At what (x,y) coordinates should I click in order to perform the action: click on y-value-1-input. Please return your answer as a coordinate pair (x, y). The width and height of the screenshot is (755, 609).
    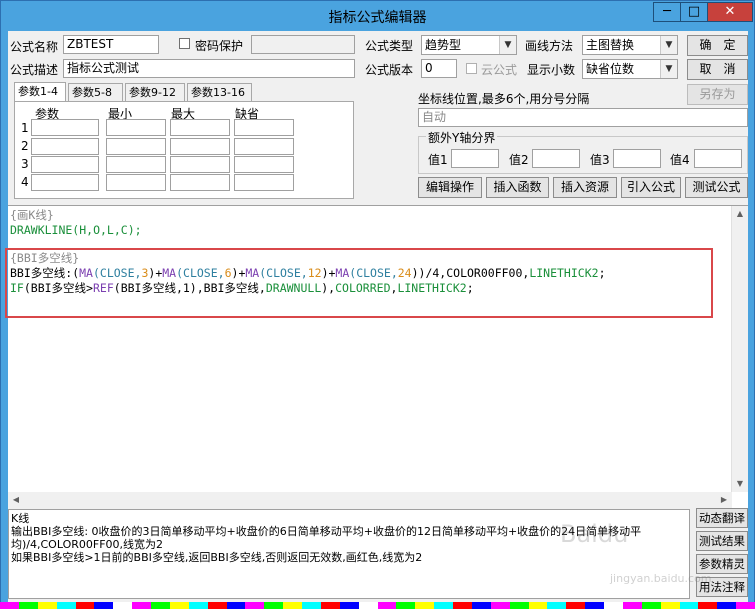
    Looking at the image, I should click on (475, 158).